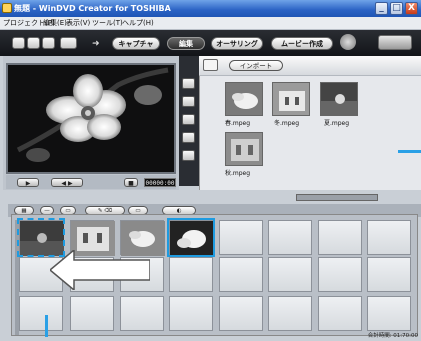 The width and height of the screenshot is (421, 341). What do you see at coordinates (28, 182) in the screenshot?
I see `play-button: ▶` at bounding box center [28, 182].